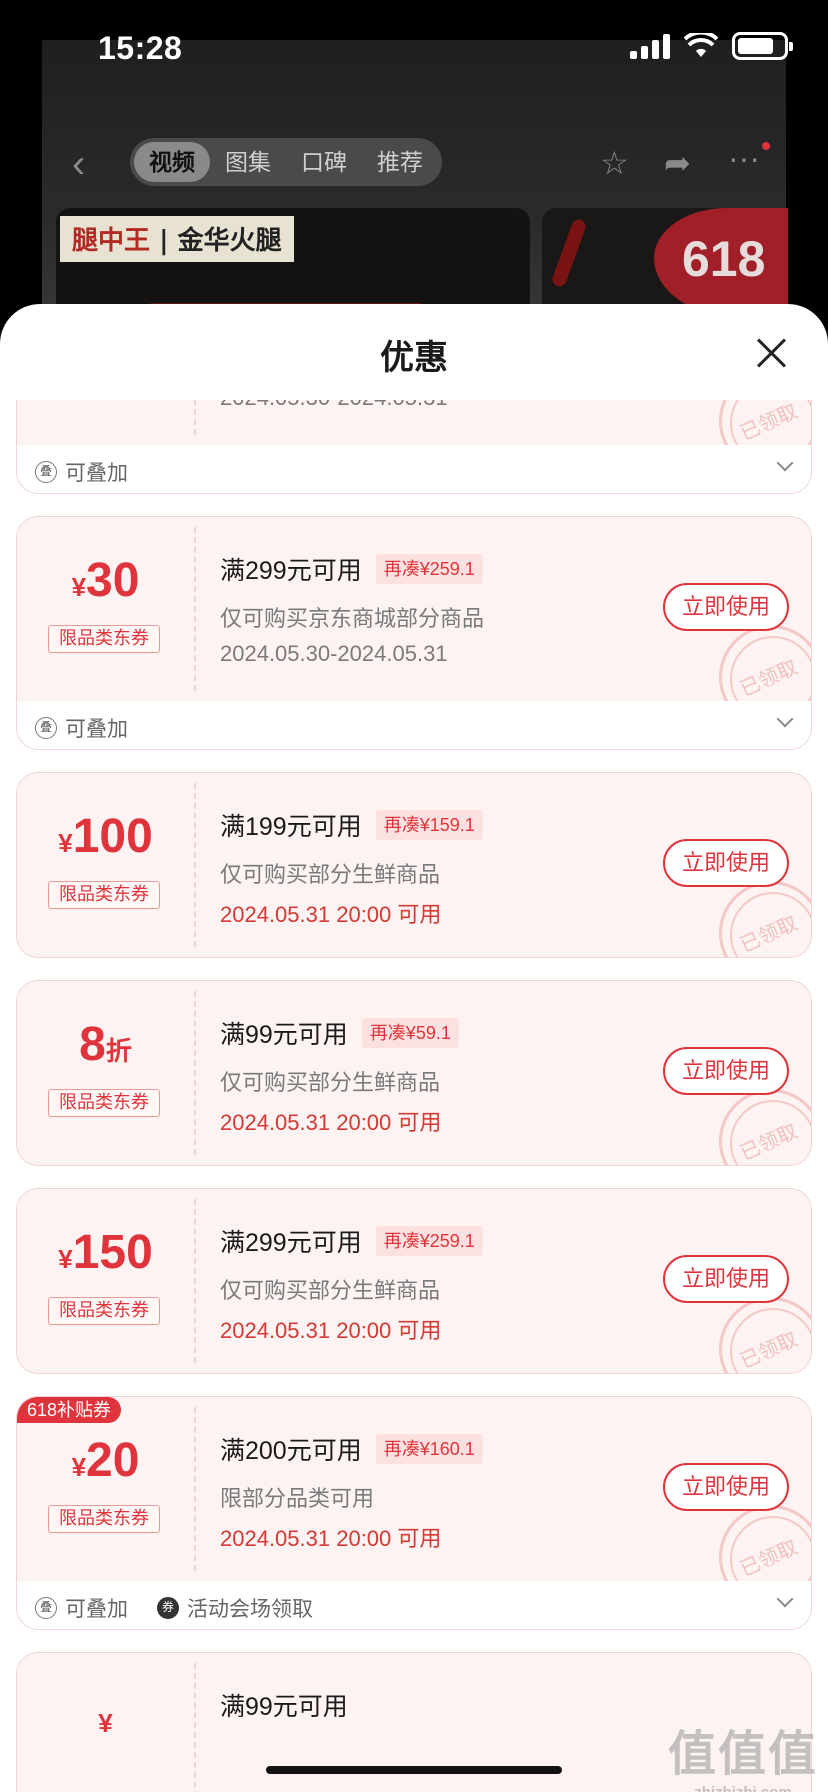 The image size is (828, 1792). Describe the element at coordinates (250, 1609) in the screenshot. I see `extra-label: 活动会场领取` at that location.